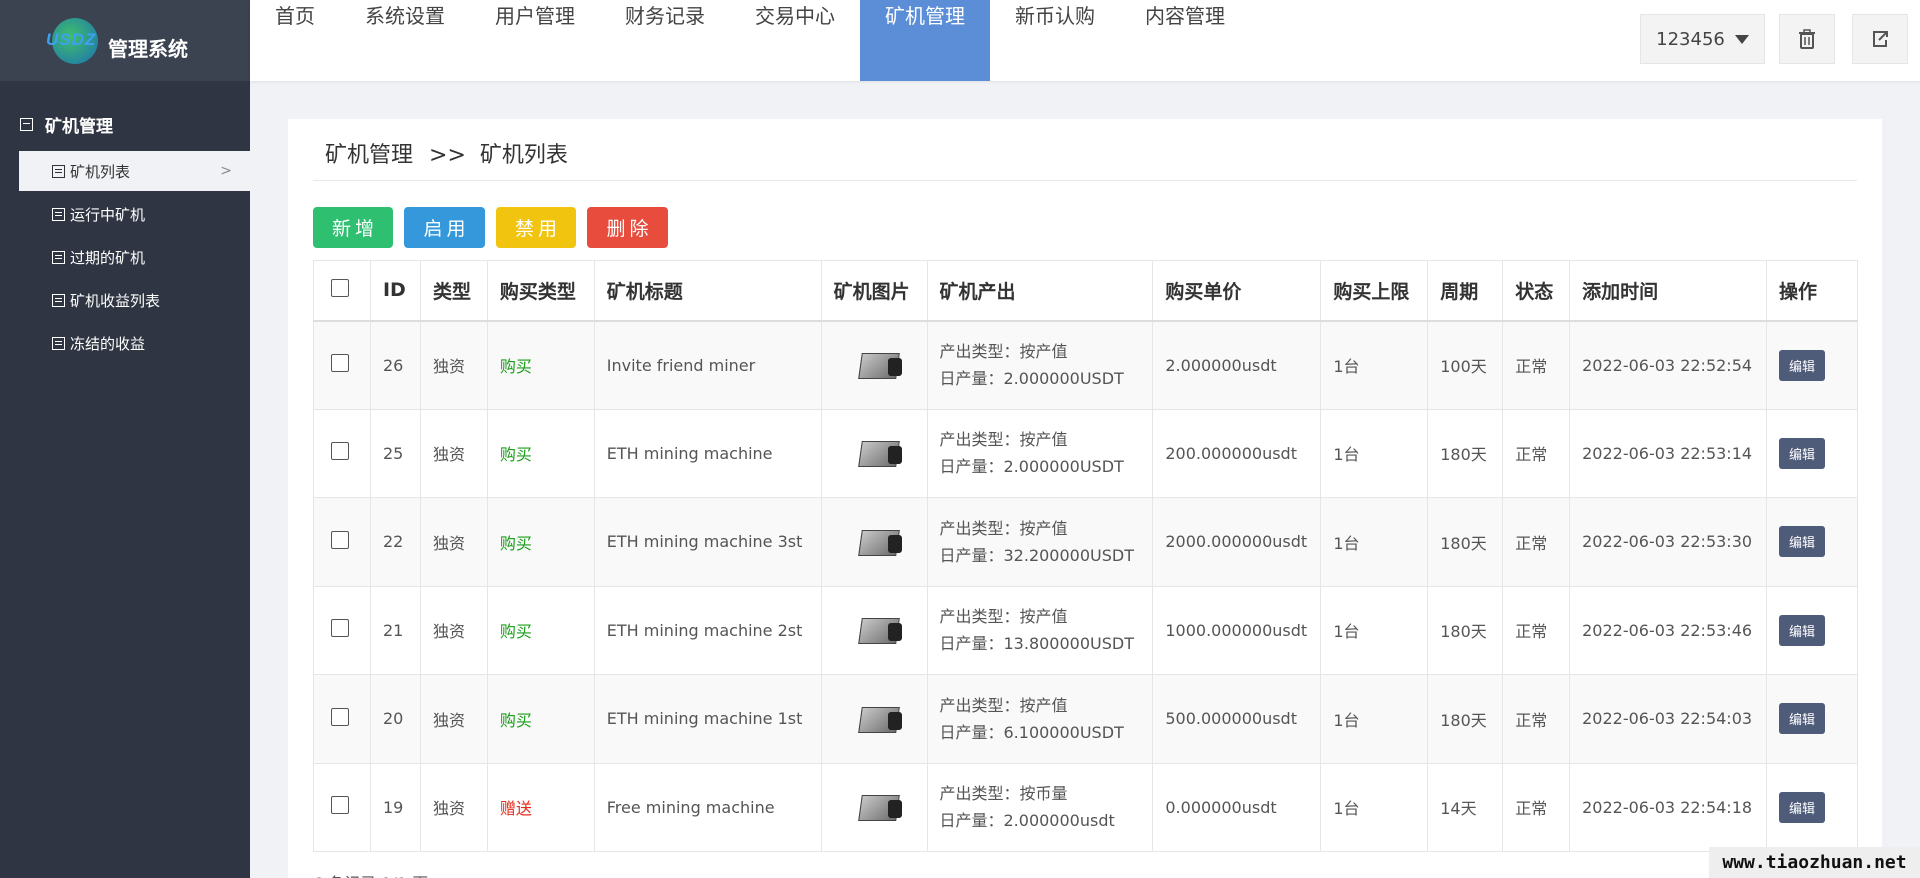  Describe the element at coordinates (707, 453) in the screenshot. I see `cell-title: ETH mining machine` at that location.